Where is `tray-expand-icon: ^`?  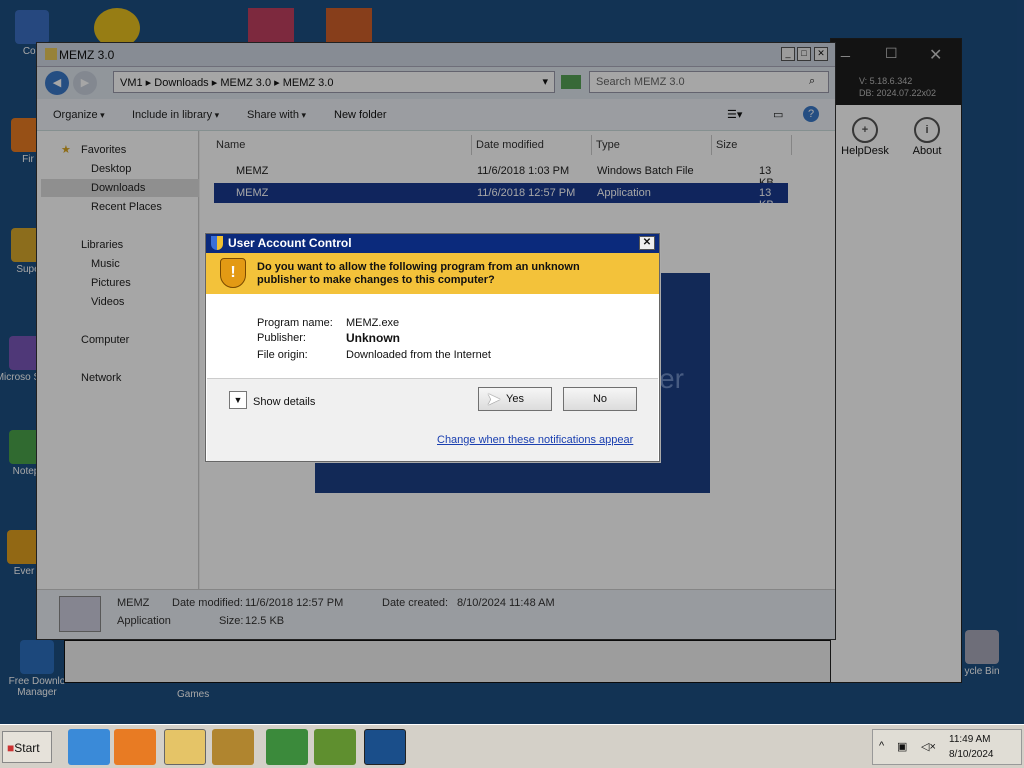
tray-expand-icon: ^ is located at coordinates (881, 746).